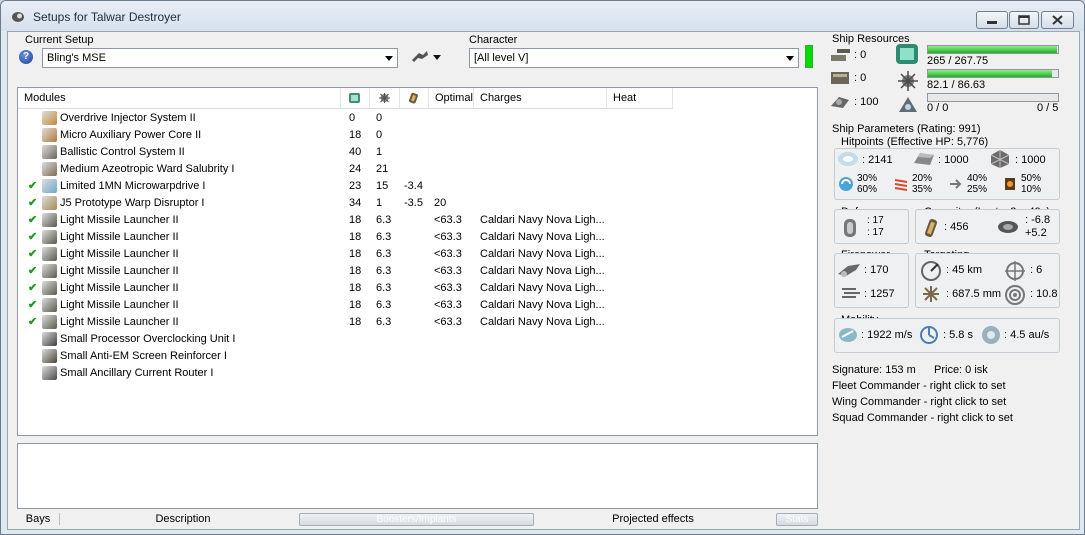 This screenshot has width=1085, height=535. Describe the element at coordinates (345, 373) in the screenshot. I see `table-row: Small Ancillary Current Router I` at that location.